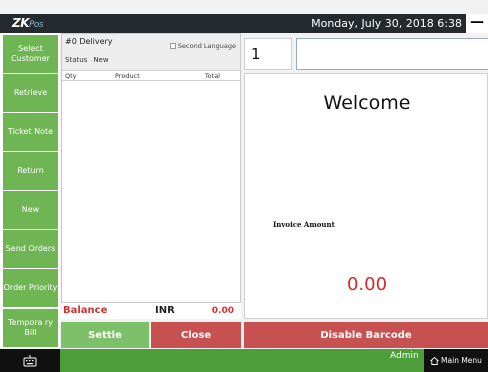 The image size is (488, 372). I want to click on second-language-label: Second Language, so click(206, 46).